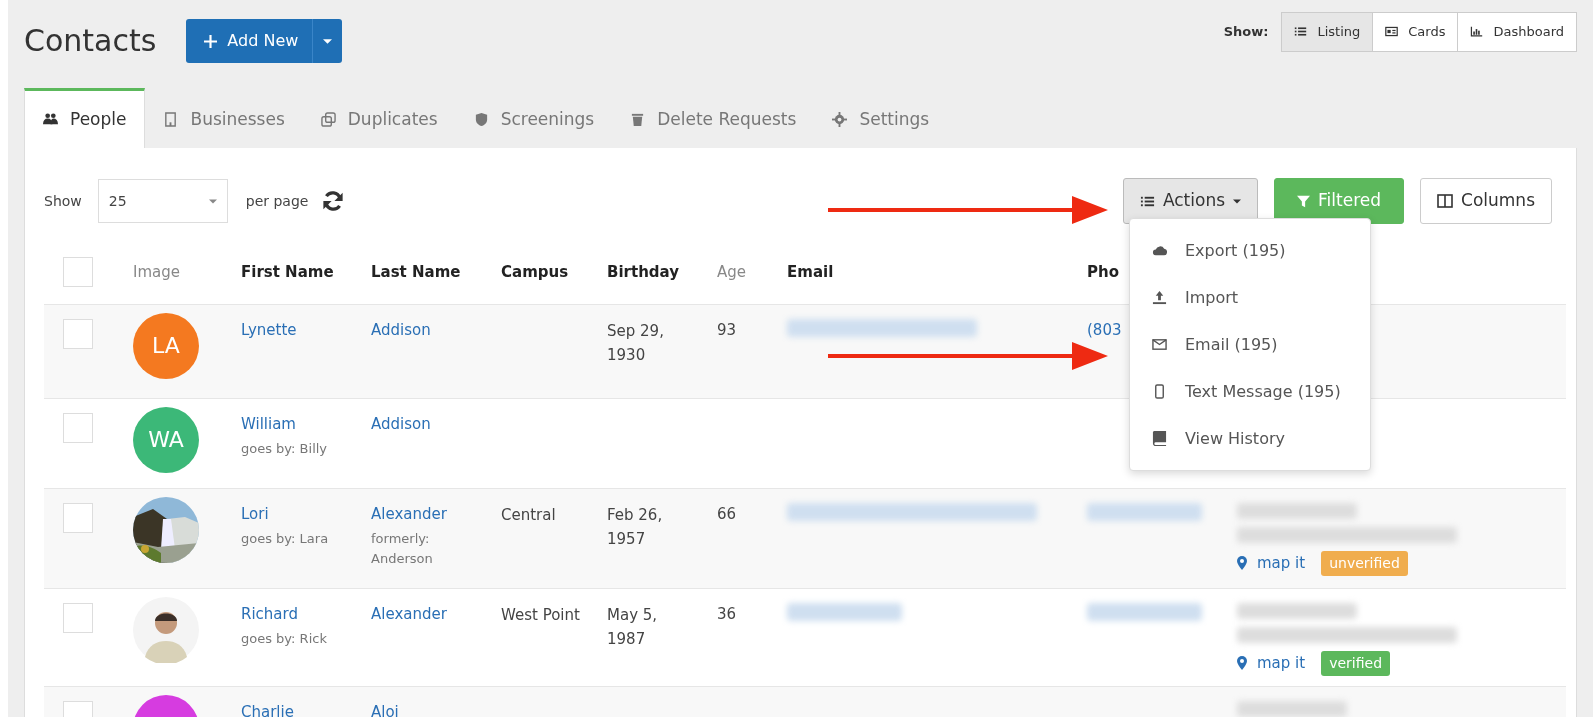 The width and height of the screenshot is (1593, 717). I want to click on campus-text: Central, so click(528, 515).